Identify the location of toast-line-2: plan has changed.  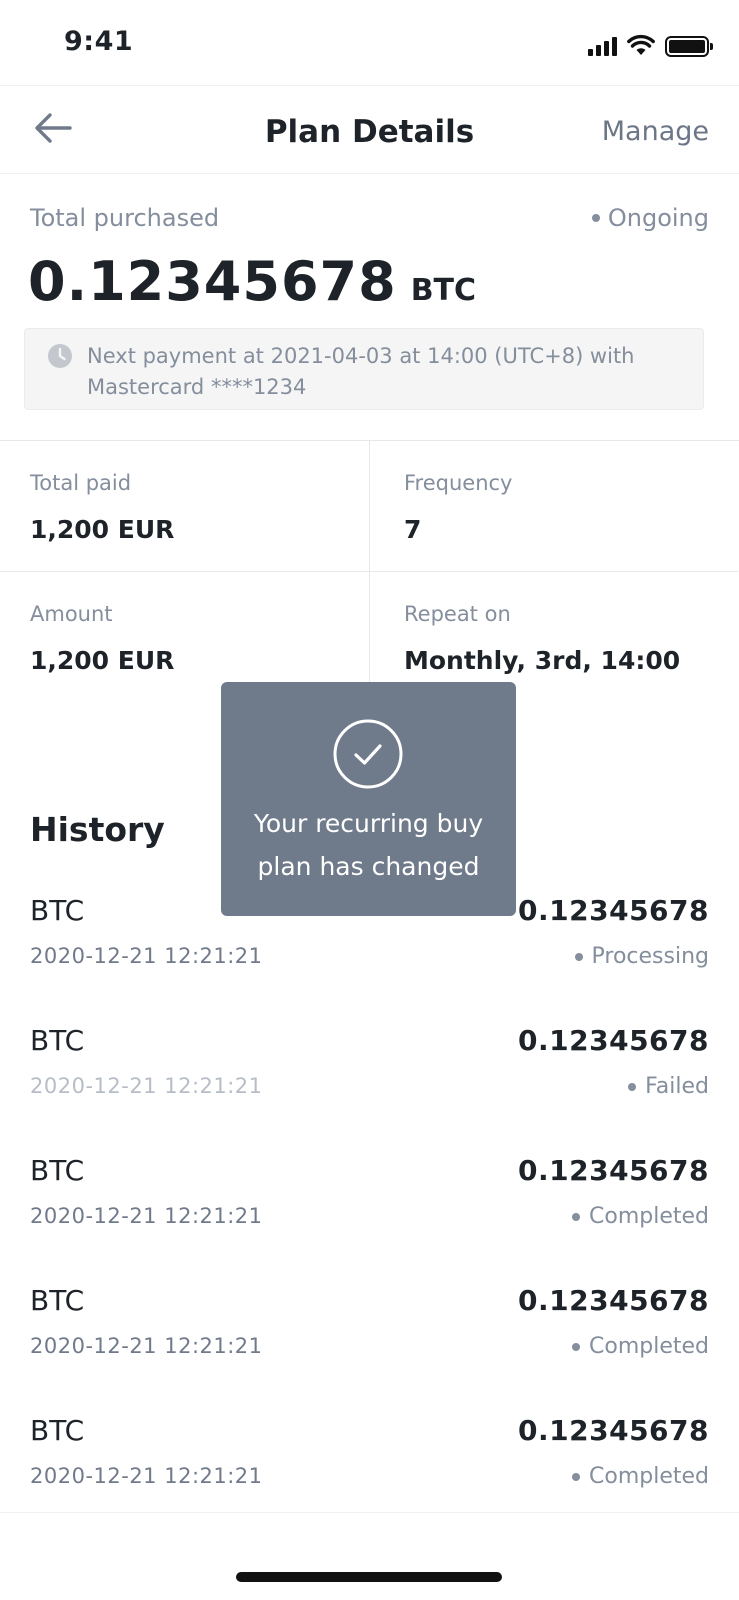
(368, 866).